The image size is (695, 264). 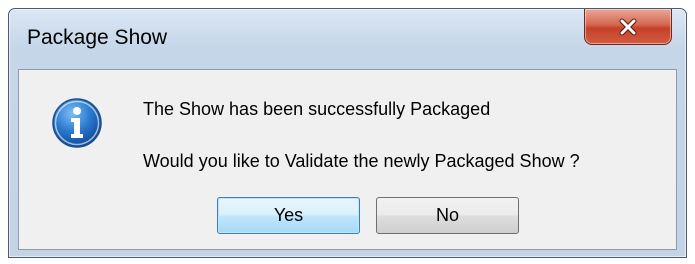 I want to click on dialog-title: Package Show, so click(x=97, y=37).